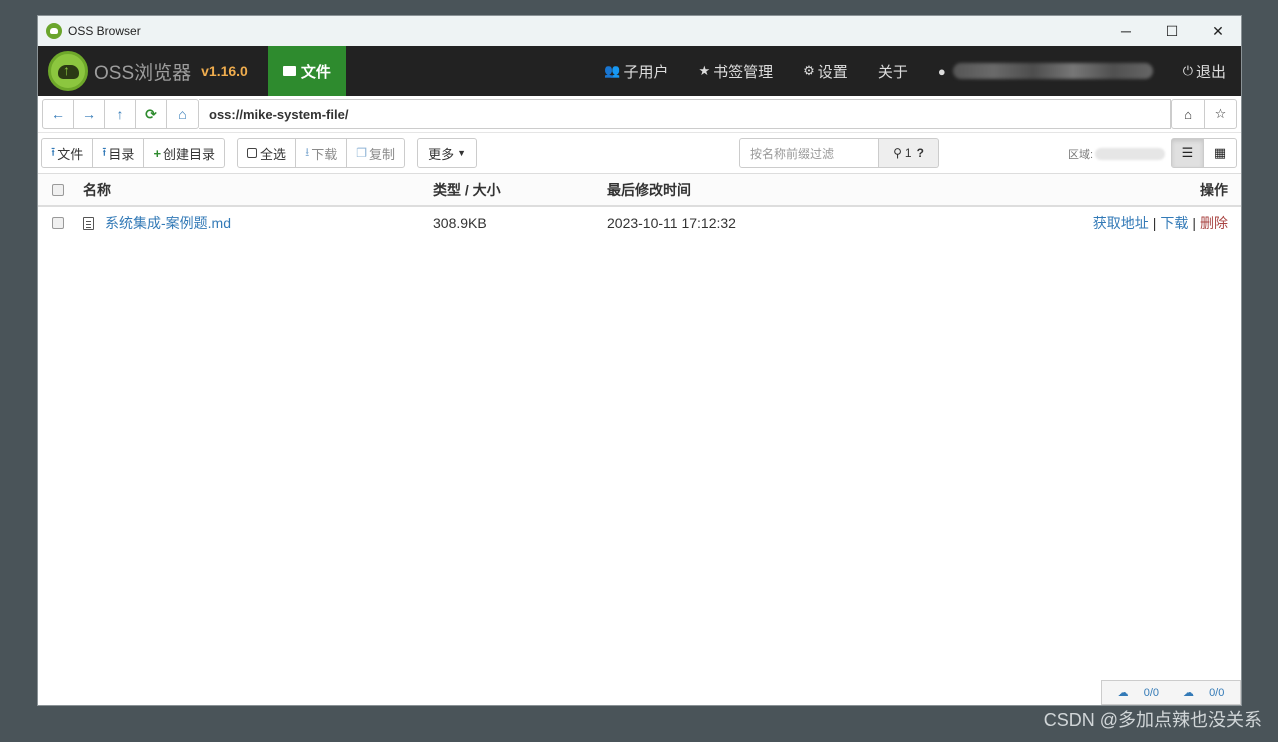 The width and height of the screenshot is (1278, 742). What do you see at coordinates (1210, 72) in the screenshot?
I see `nav-logout-label: 退出` at bounding box center [1210, 72].